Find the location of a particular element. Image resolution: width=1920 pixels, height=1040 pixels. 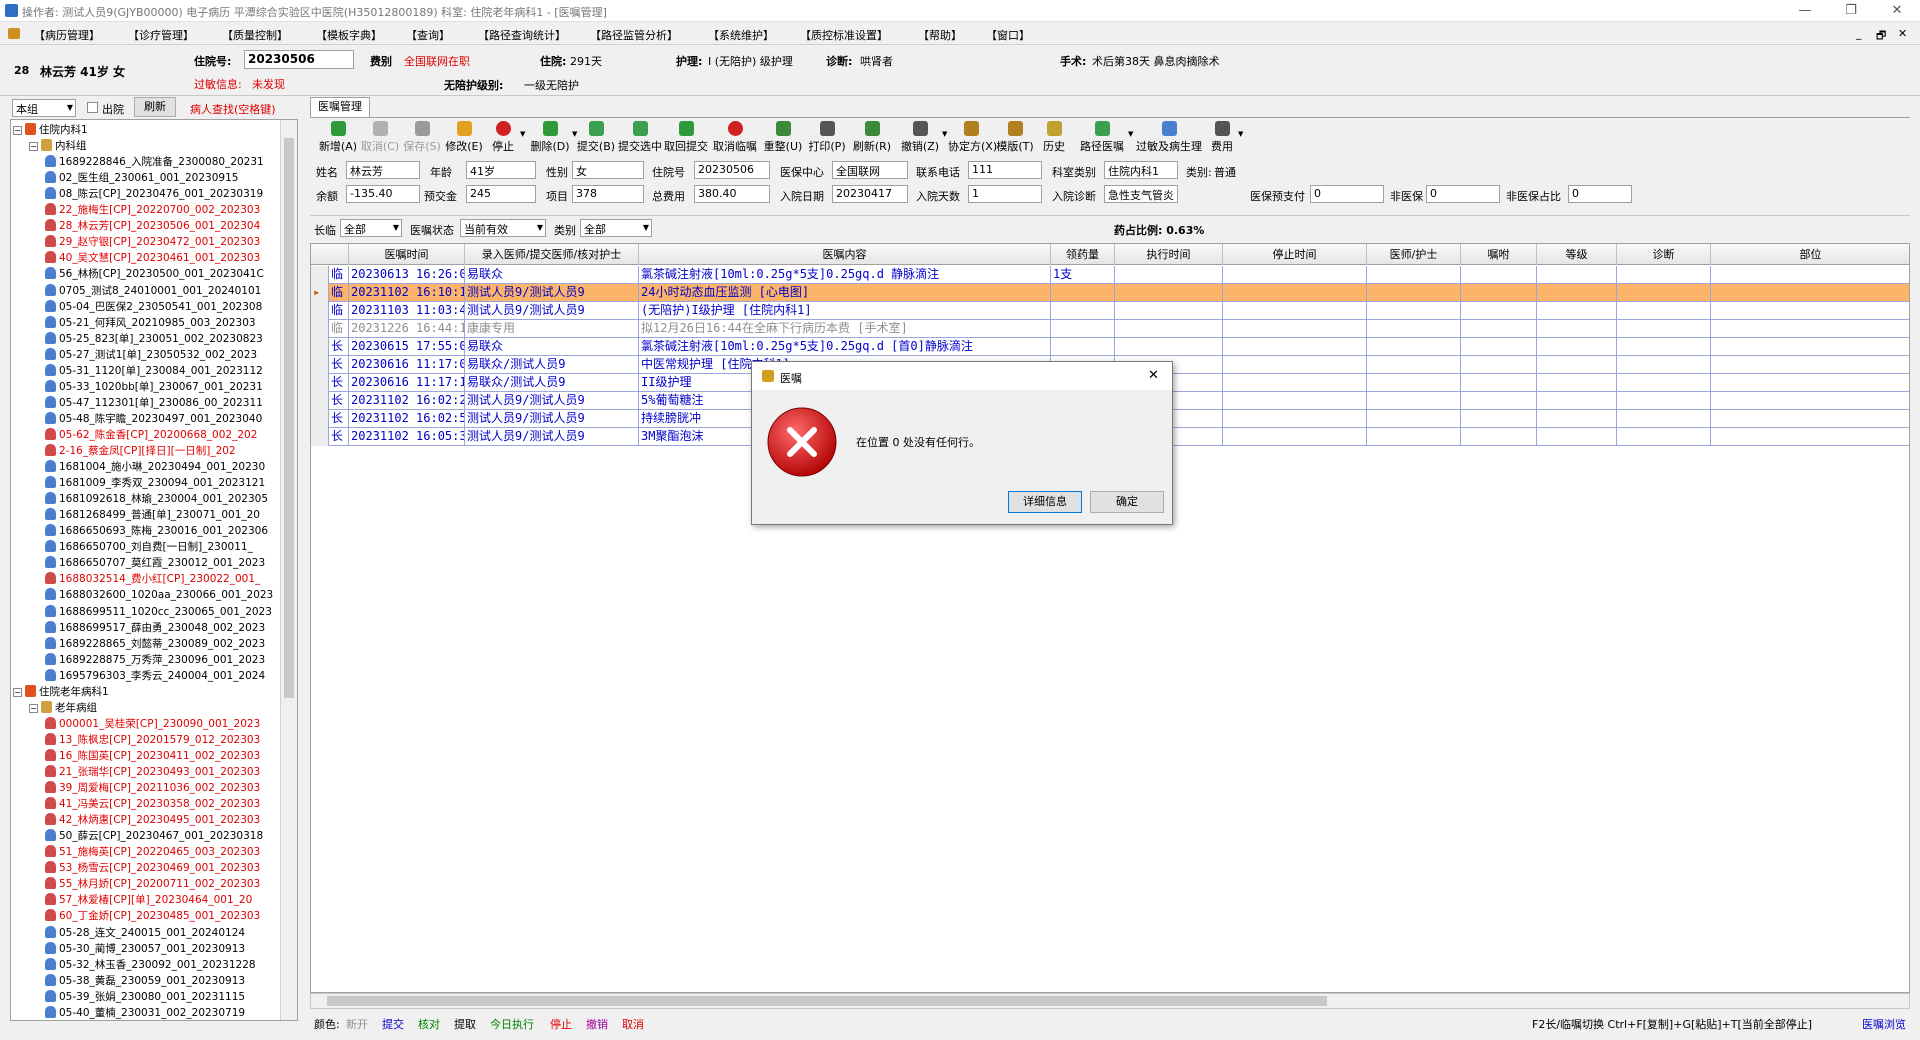

long-temp-select: 全部 ▼ is located at coordinates (371, 228).